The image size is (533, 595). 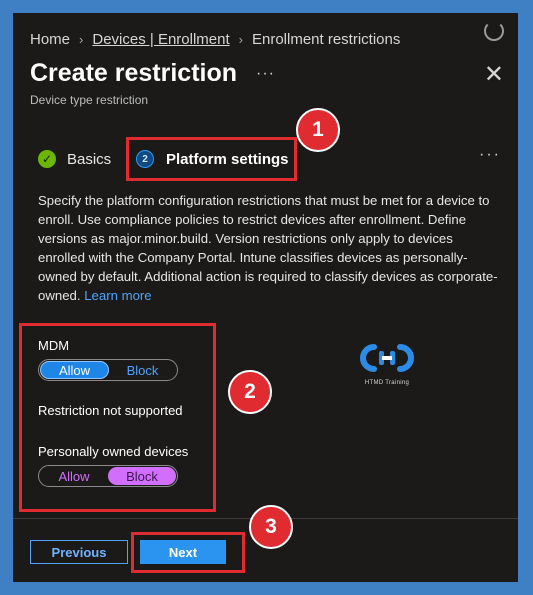 I want to click on highlight-platform-settings, so click(x=211, y=159).